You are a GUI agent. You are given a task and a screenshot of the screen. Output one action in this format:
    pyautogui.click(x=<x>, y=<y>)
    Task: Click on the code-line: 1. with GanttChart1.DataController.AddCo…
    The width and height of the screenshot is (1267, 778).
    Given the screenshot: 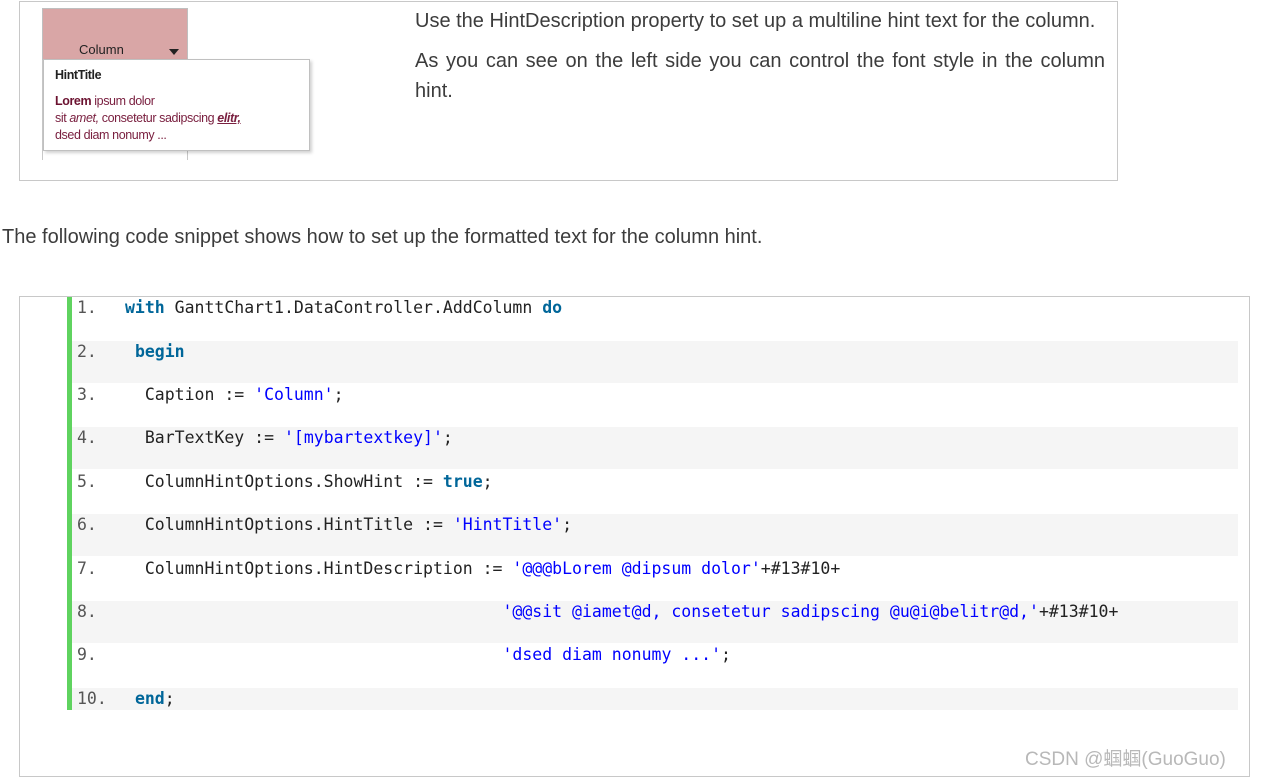 What is the action you would take?
    pyautogui.click(x=655, y=318)
    